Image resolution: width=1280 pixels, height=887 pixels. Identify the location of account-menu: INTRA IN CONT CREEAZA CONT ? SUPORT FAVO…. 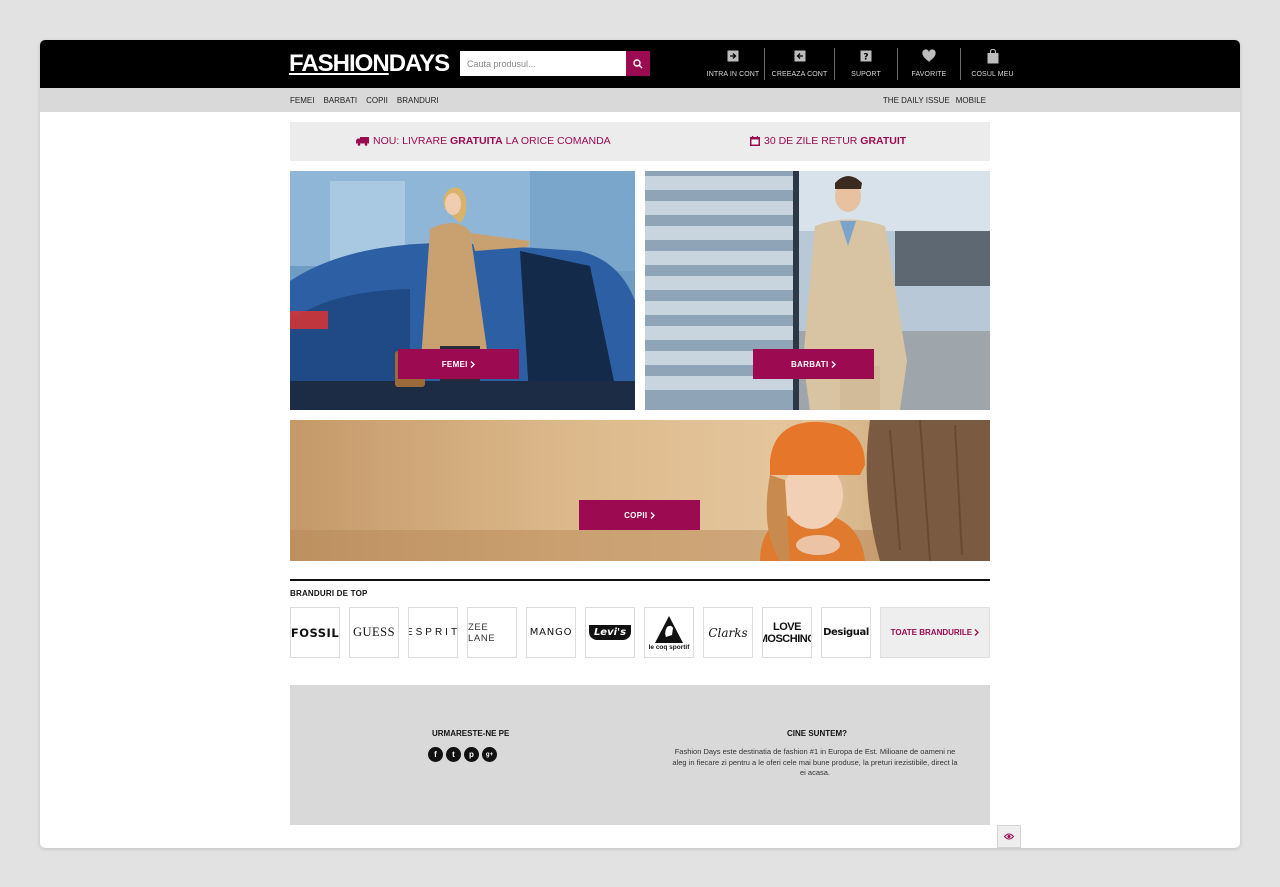
(863, 64).